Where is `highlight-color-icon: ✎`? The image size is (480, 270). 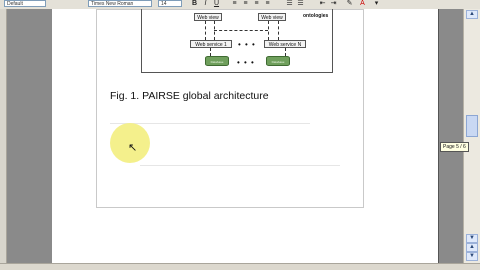 highlight-color-icon: ✎ is located at coordinates (349, 4).